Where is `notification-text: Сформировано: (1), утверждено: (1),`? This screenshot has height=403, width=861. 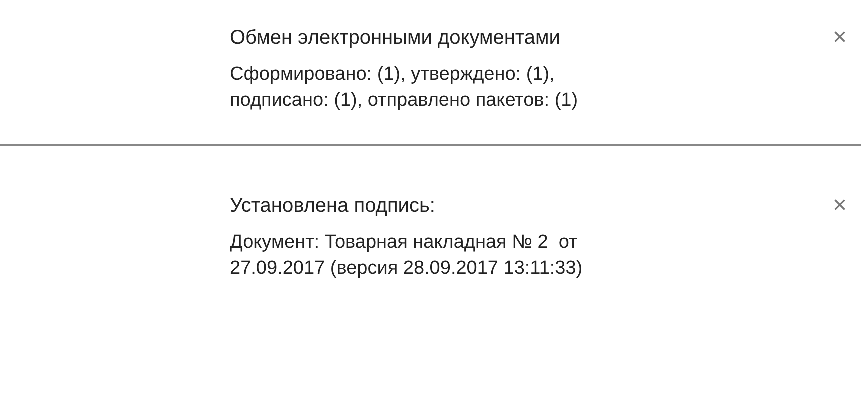
notification-text: Сформировано: (1), утверждено: (1), is located at coordinates (393, 75).